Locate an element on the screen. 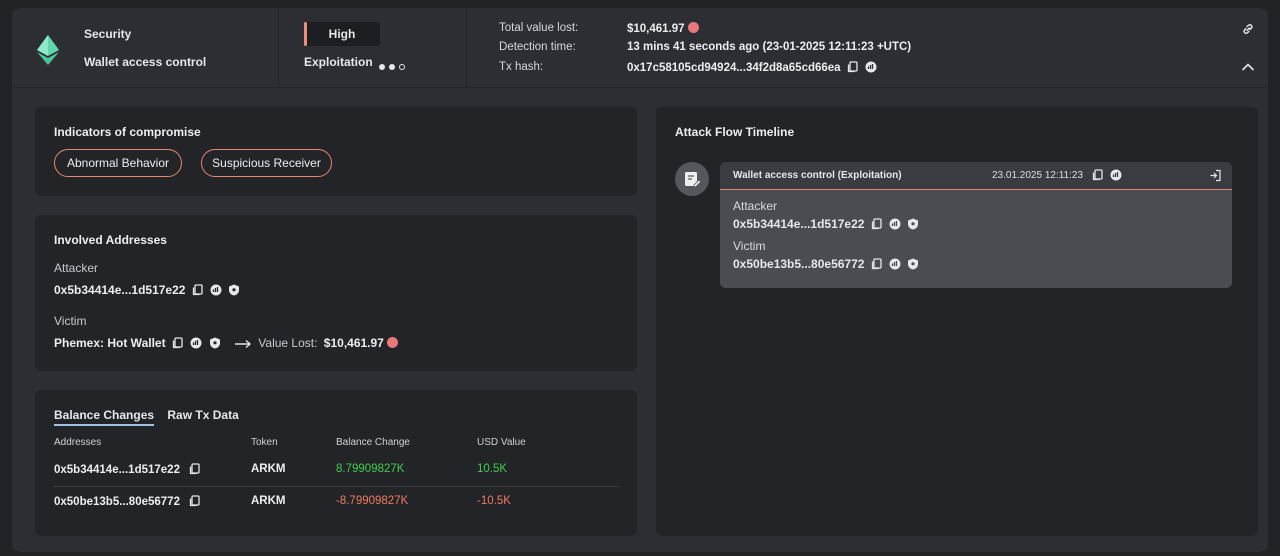  event-attacker-label: Attacker is located at coordinates (755, 206).